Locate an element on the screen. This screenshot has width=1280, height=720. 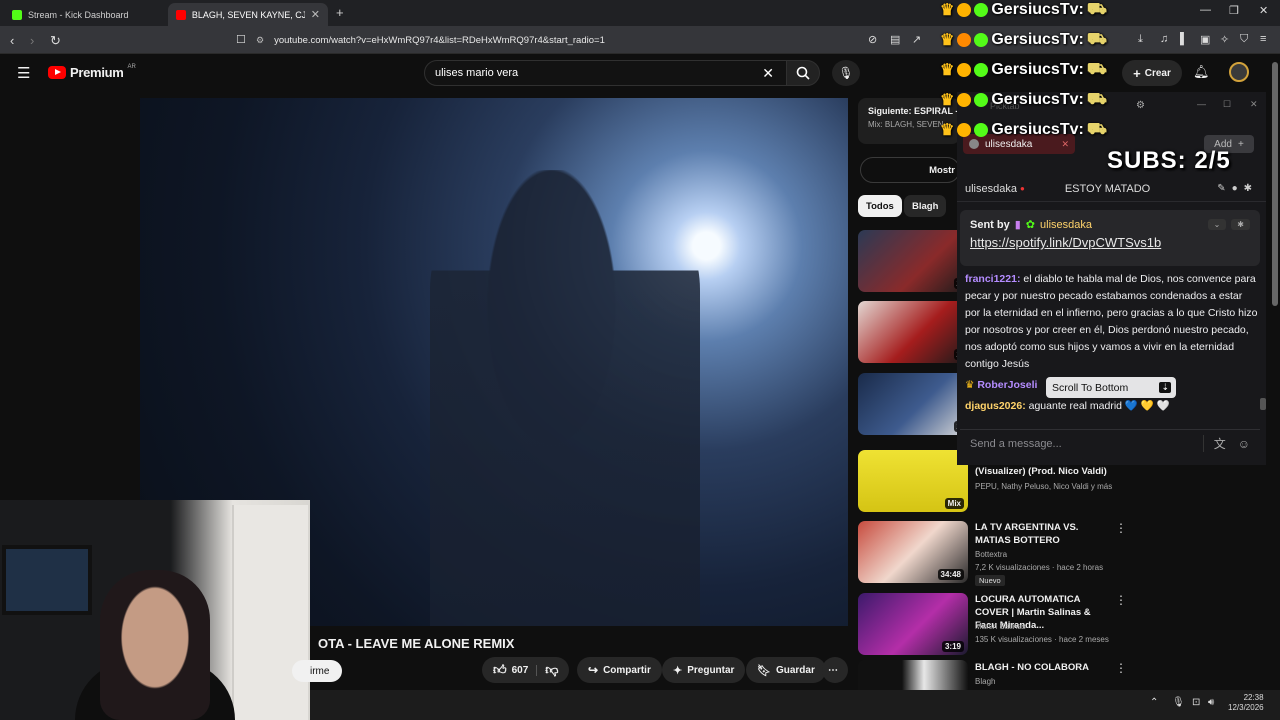
save-button: 🔖︎ Guardar is located at coordinates (786, 670).